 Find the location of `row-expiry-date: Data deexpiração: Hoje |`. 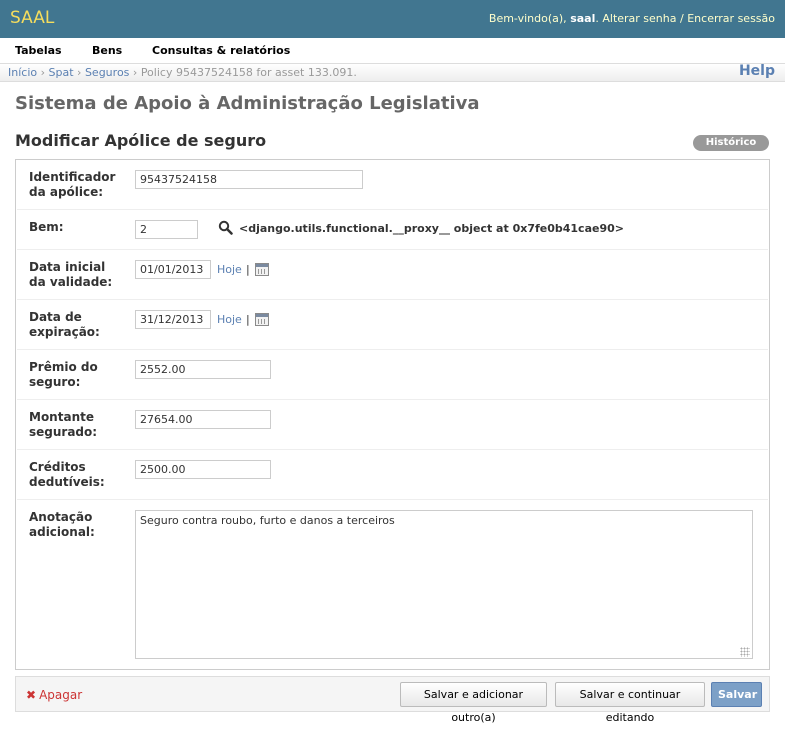

row-expiry-date: Data deexpiração: Hoje | is located at coordinates (392, 325).